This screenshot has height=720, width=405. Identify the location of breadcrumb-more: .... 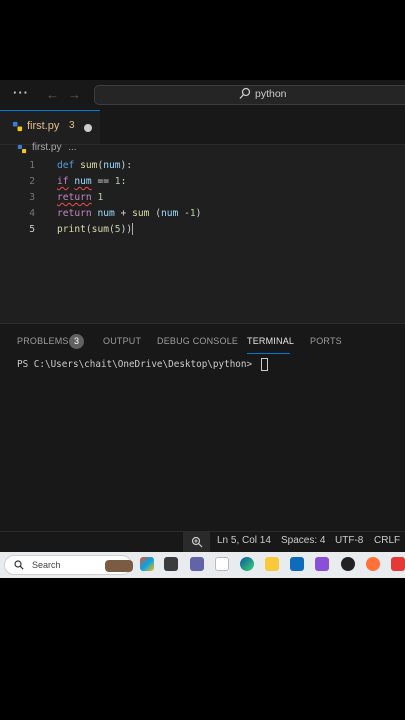
(72, 147).